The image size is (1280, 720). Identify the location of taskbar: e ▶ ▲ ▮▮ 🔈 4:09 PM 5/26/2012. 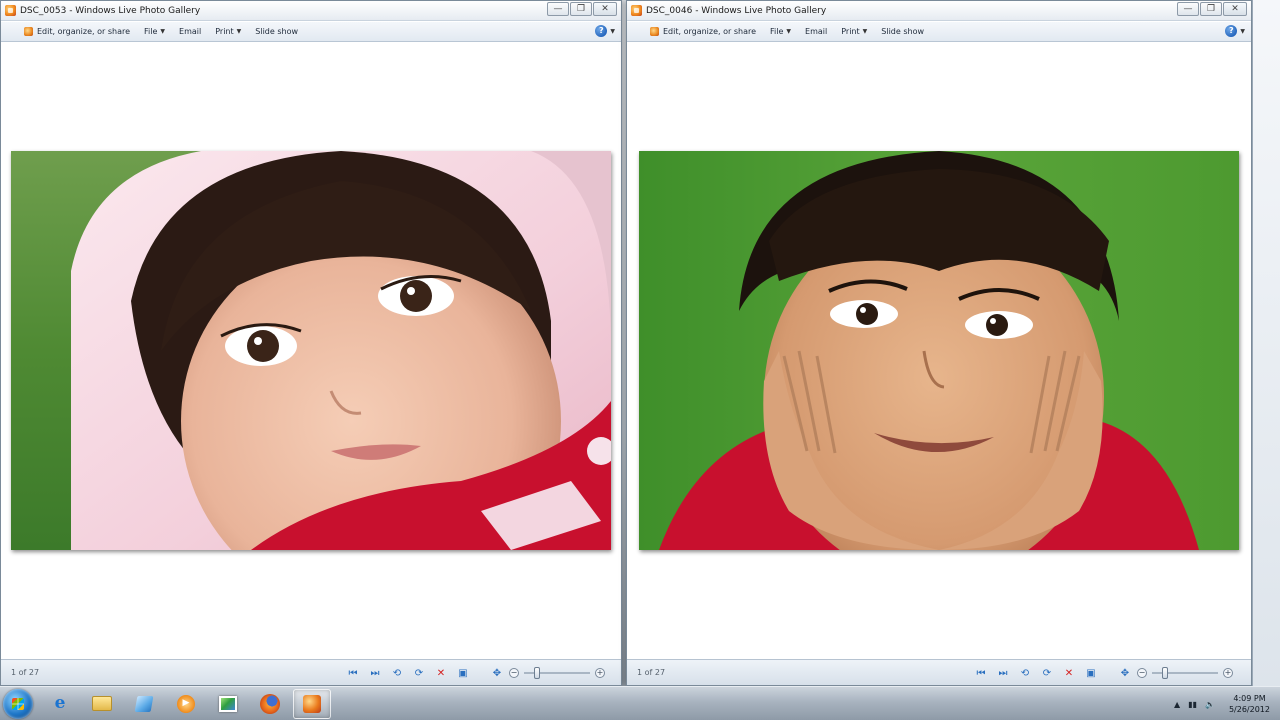
(640, 703).